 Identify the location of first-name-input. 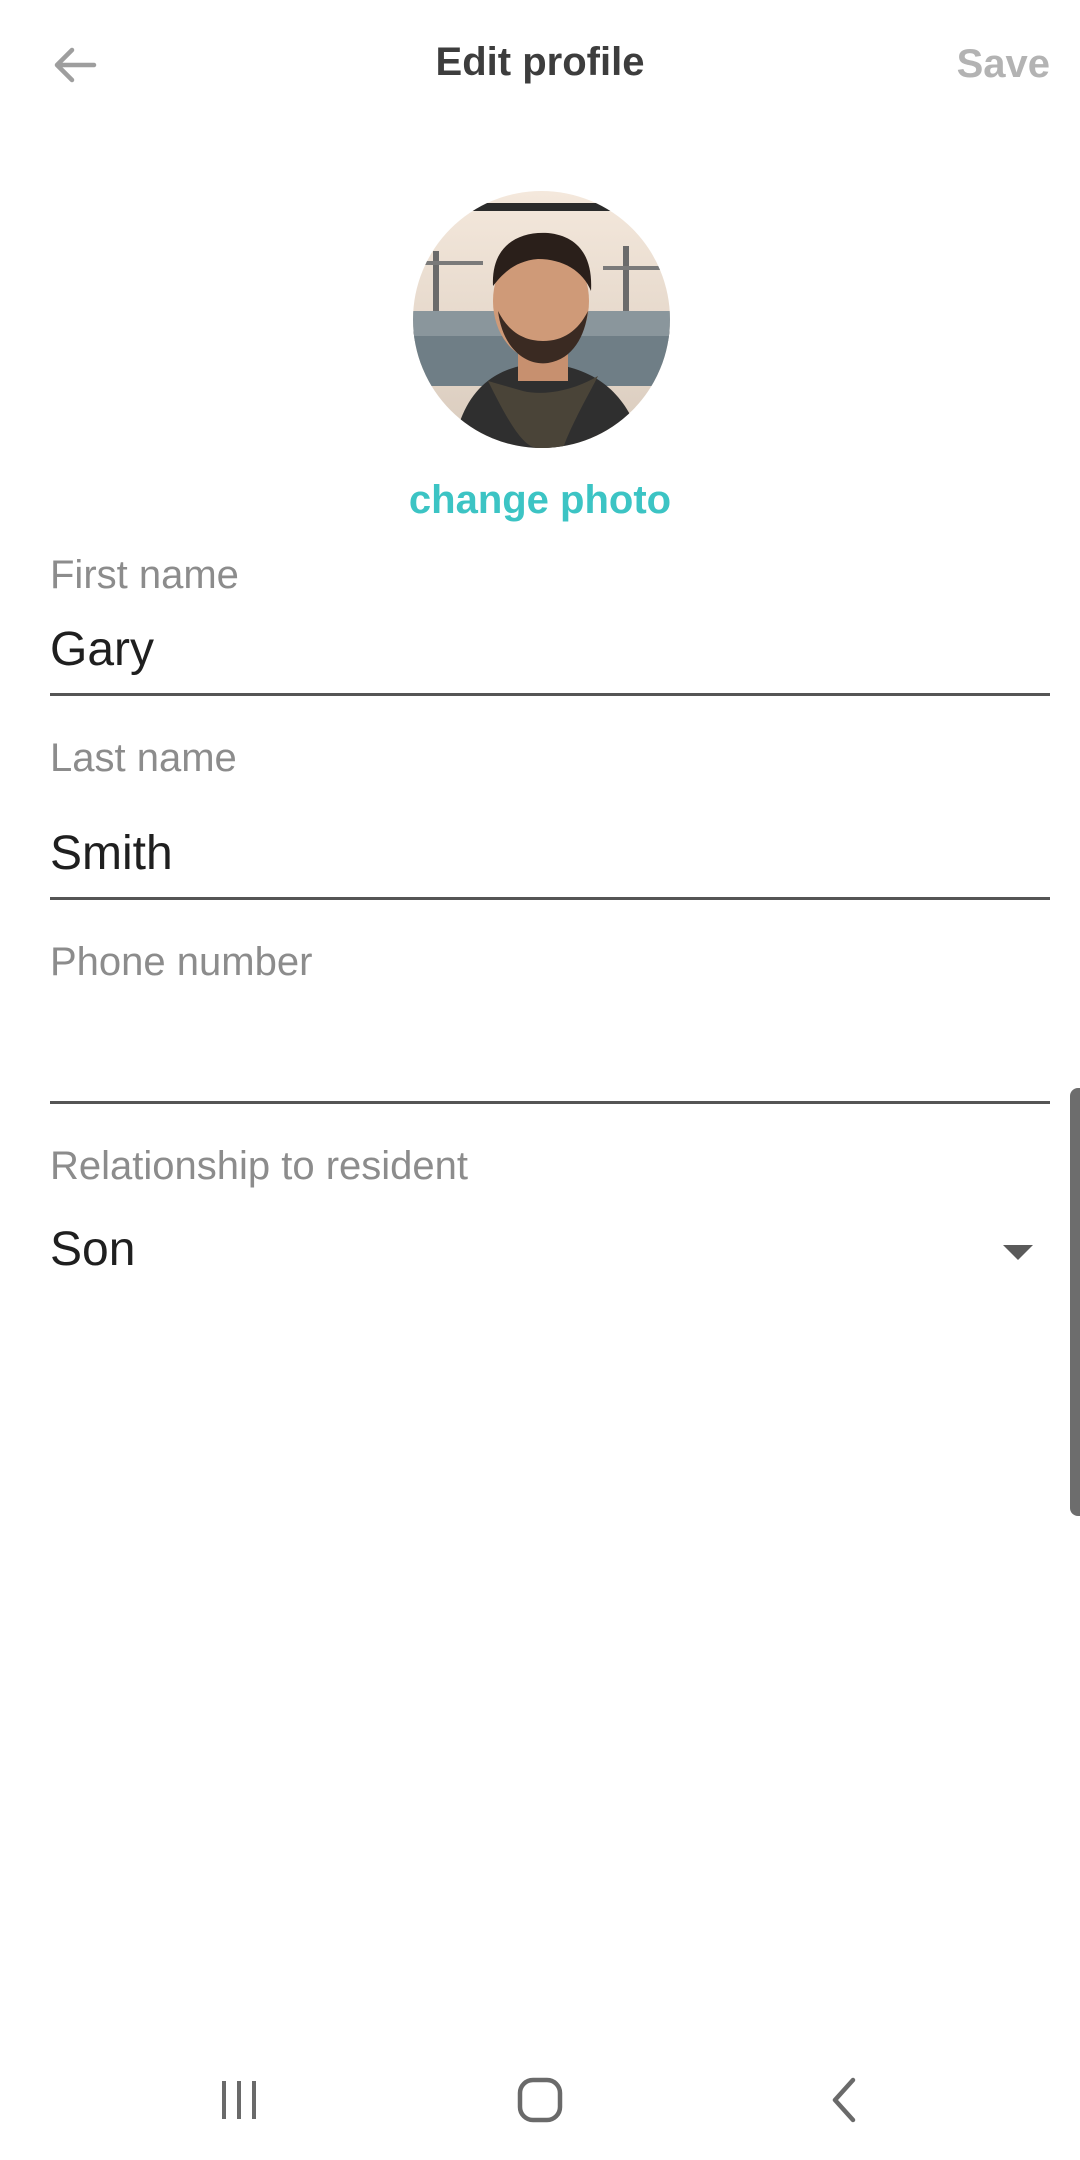
(550, 651).